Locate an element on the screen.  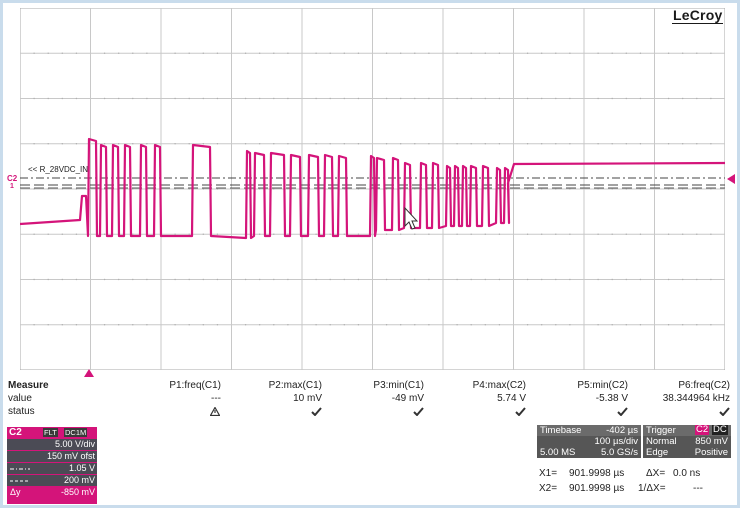
timebase-delay: -402 µs is located at coordinates (622, 430).